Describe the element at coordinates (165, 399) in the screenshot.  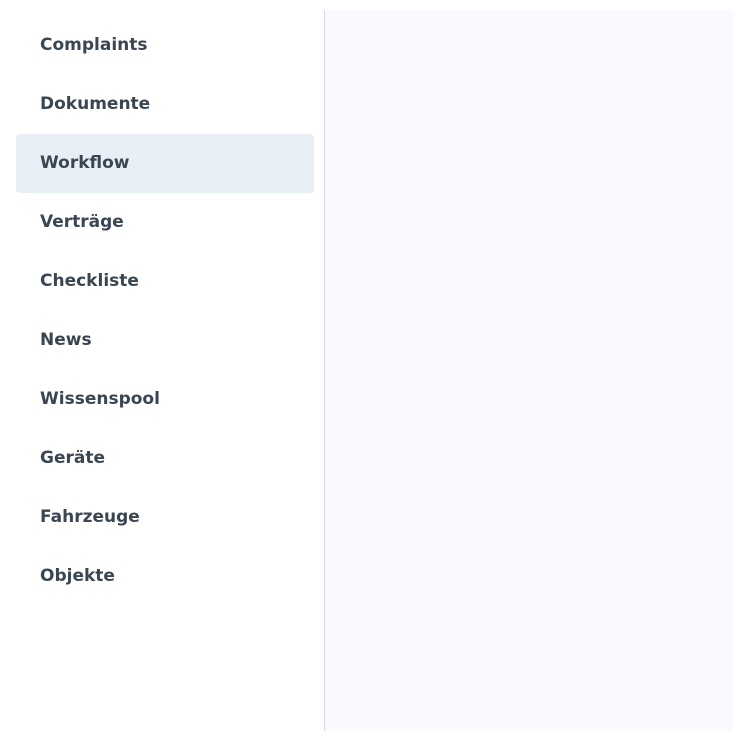
I see `sidebar-item-wissenspool: Wissenspool` at that location.